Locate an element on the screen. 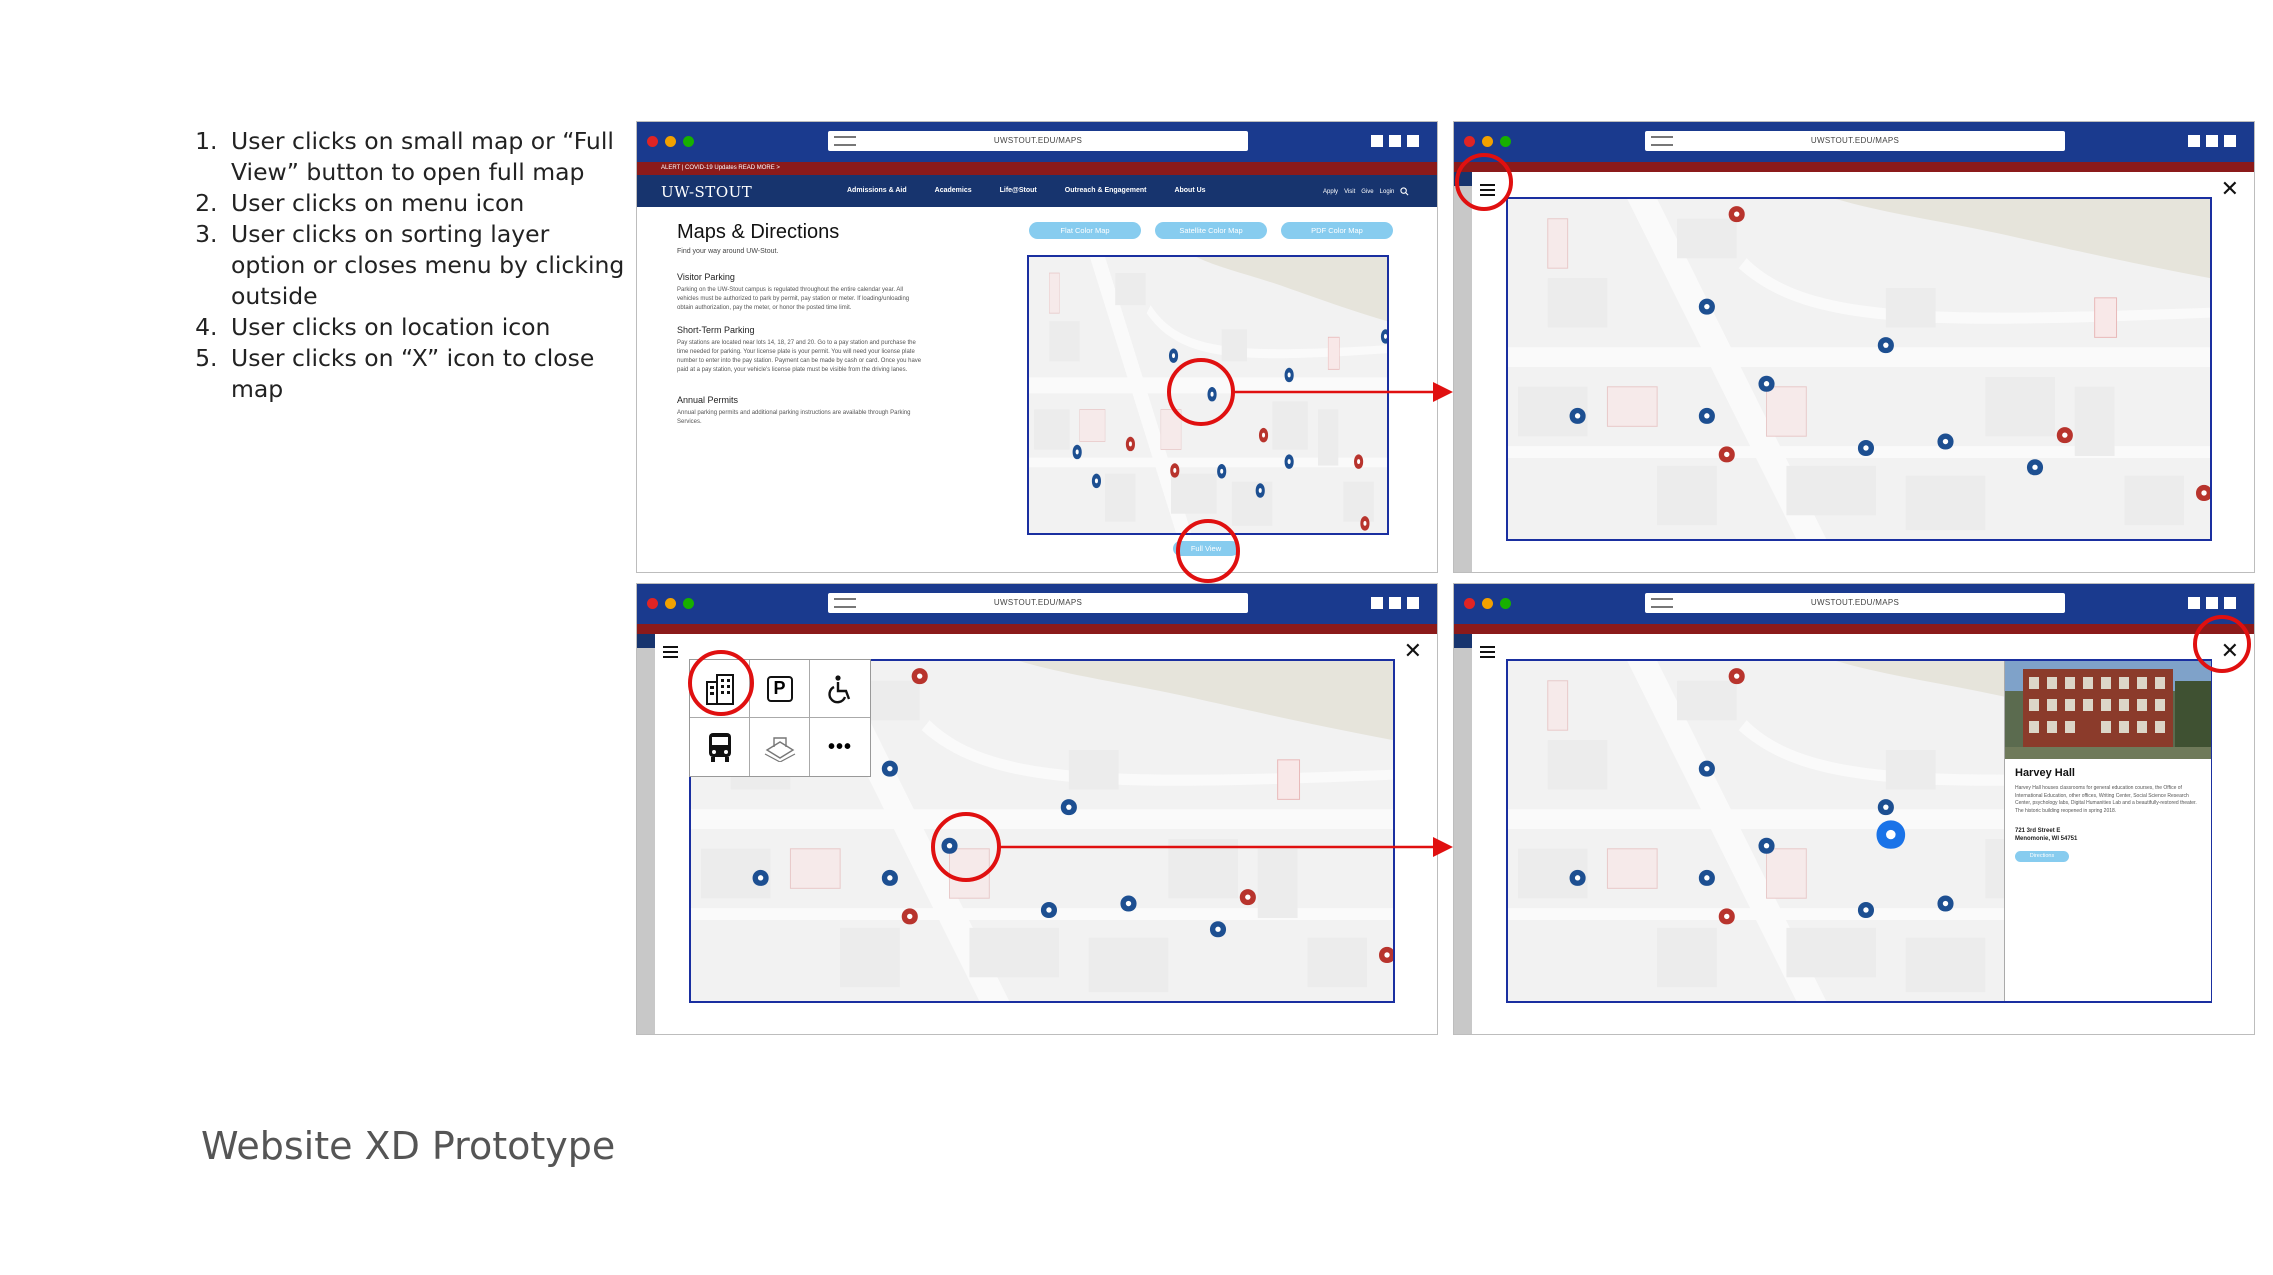 Image resolution: width=2273 pixels, height=1275 pixels. harvey-hall-photo is located at coordinates (2108, 710).